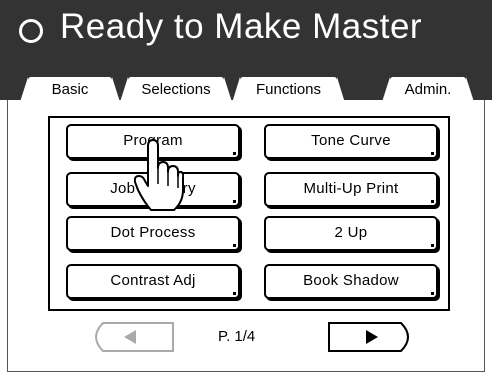 The image size is (492, 375). What do you see at coordinates (241, 26) in the screenshot?
I see `status-title: Ready to Make Master` at bounding box center [241, 26].